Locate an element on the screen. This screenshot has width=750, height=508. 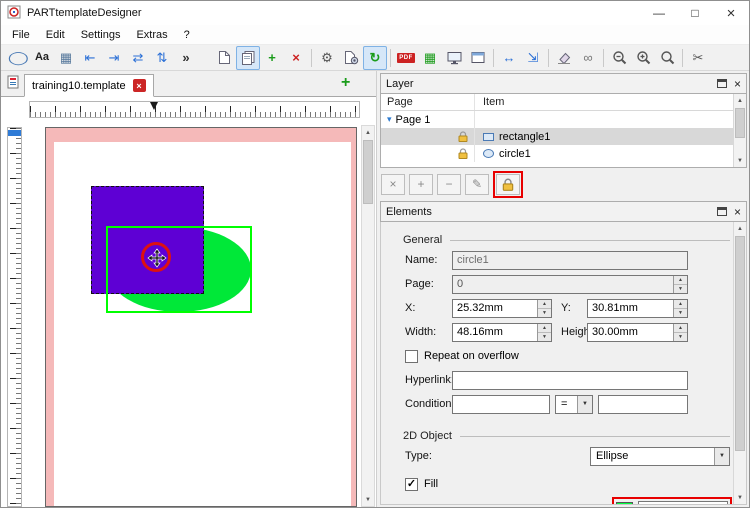
fit-page-icon: ⇲ is located at coordinates (533, 58).